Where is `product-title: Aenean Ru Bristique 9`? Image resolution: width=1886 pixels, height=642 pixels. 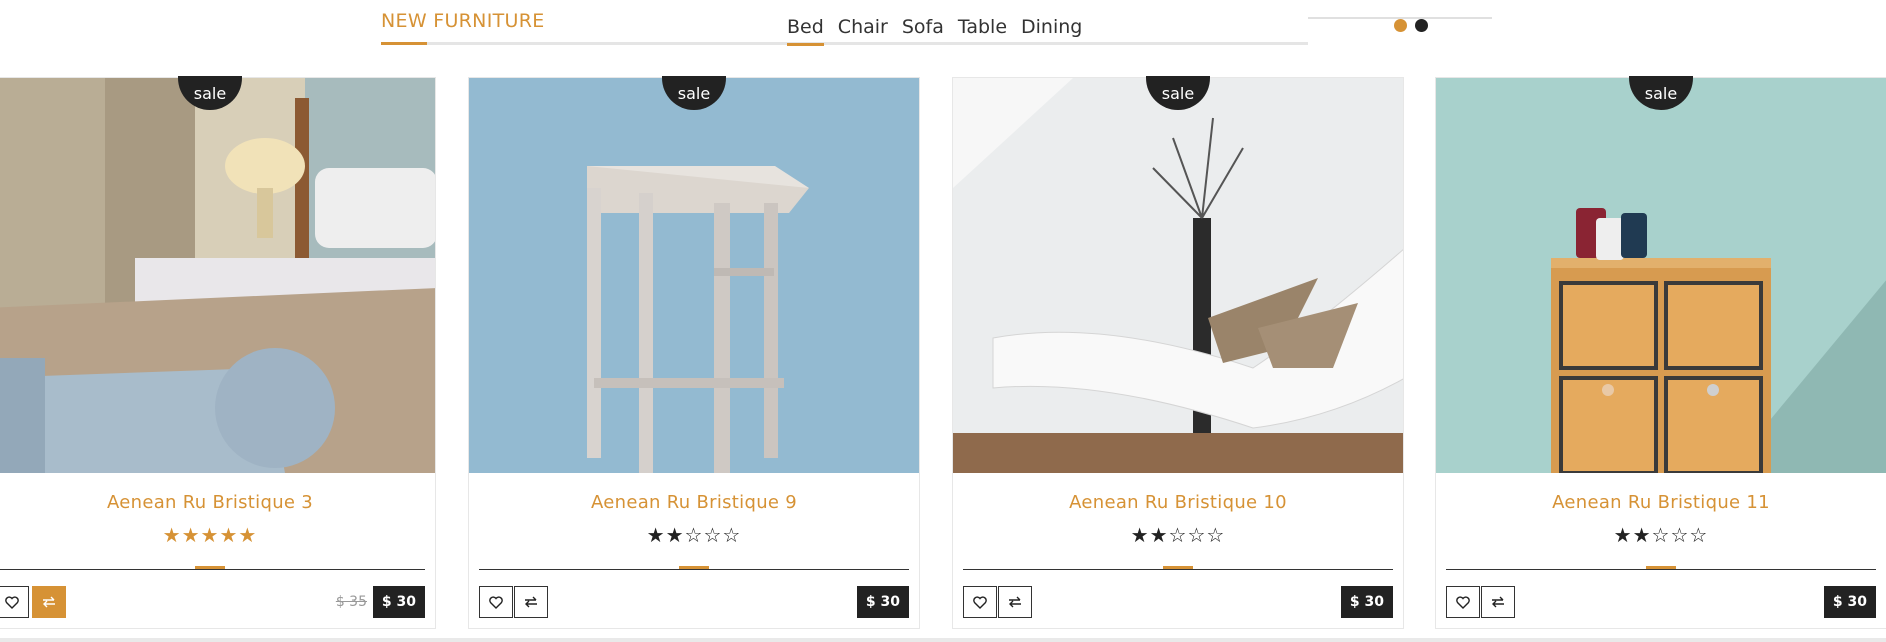 product-title: Aenean Ru Bristique 9 is located at coordinates (694, 502).